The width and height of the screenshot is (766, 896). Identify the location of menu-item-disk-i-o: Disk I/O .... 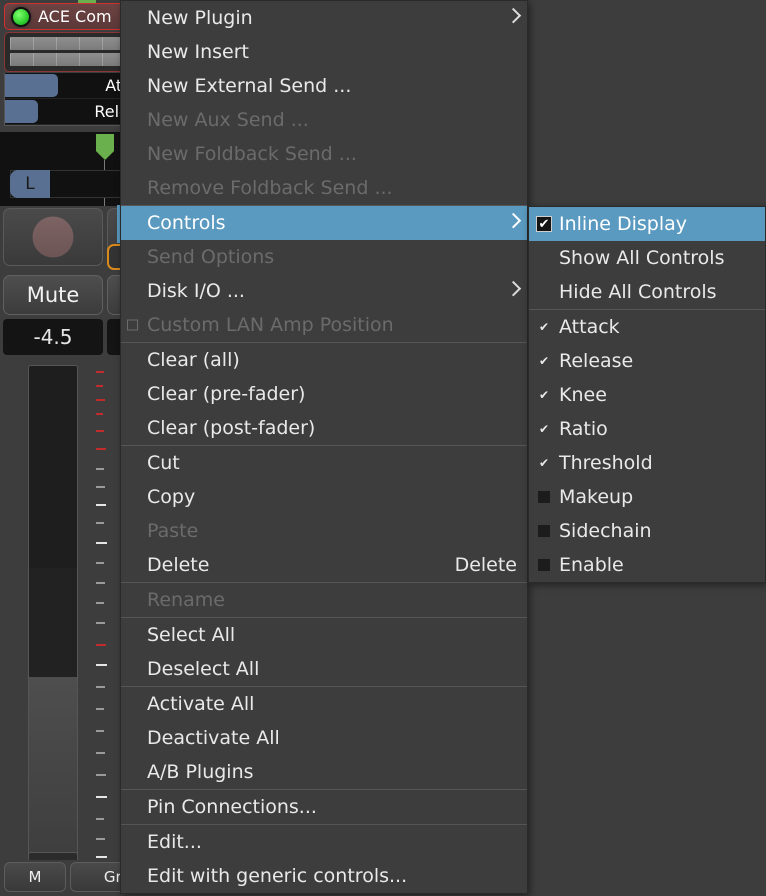
(324, 291).